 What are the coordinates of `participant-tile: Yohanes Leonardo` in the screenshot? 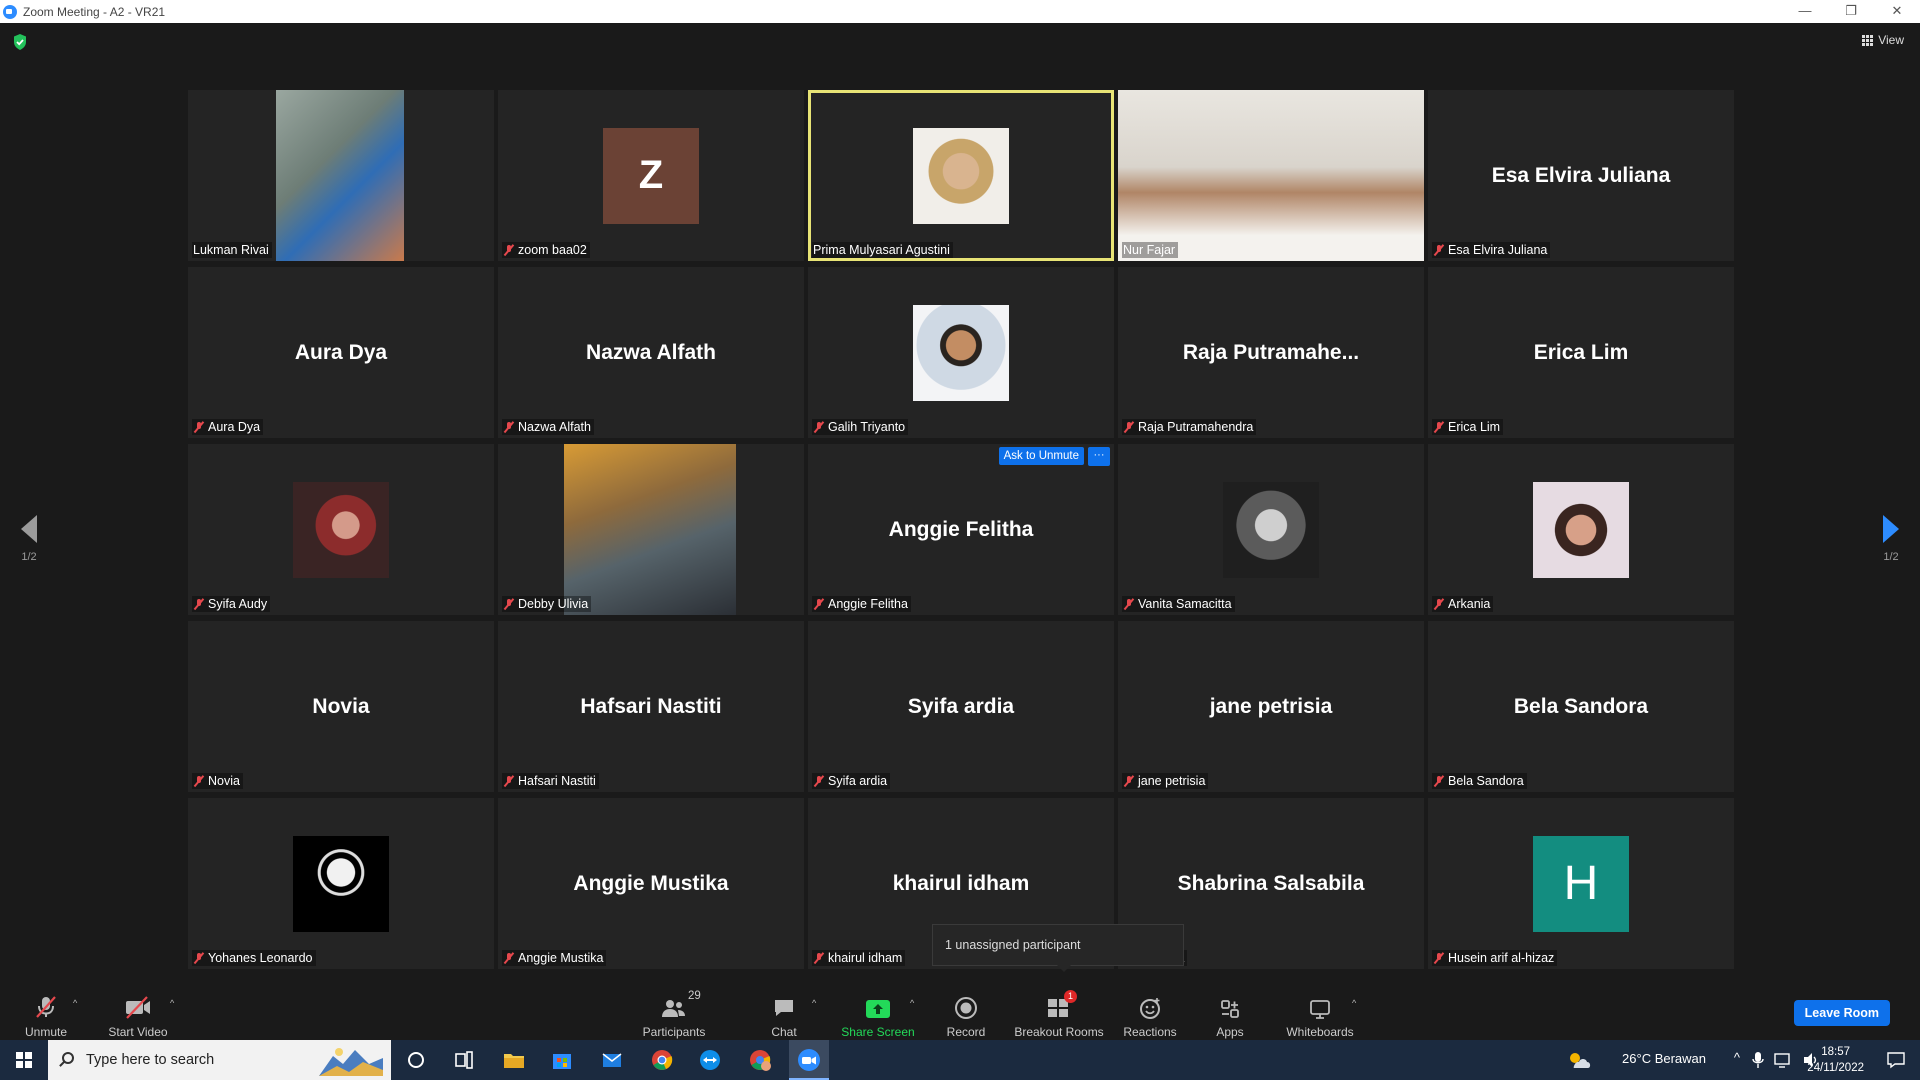 It's located at (341, 883).